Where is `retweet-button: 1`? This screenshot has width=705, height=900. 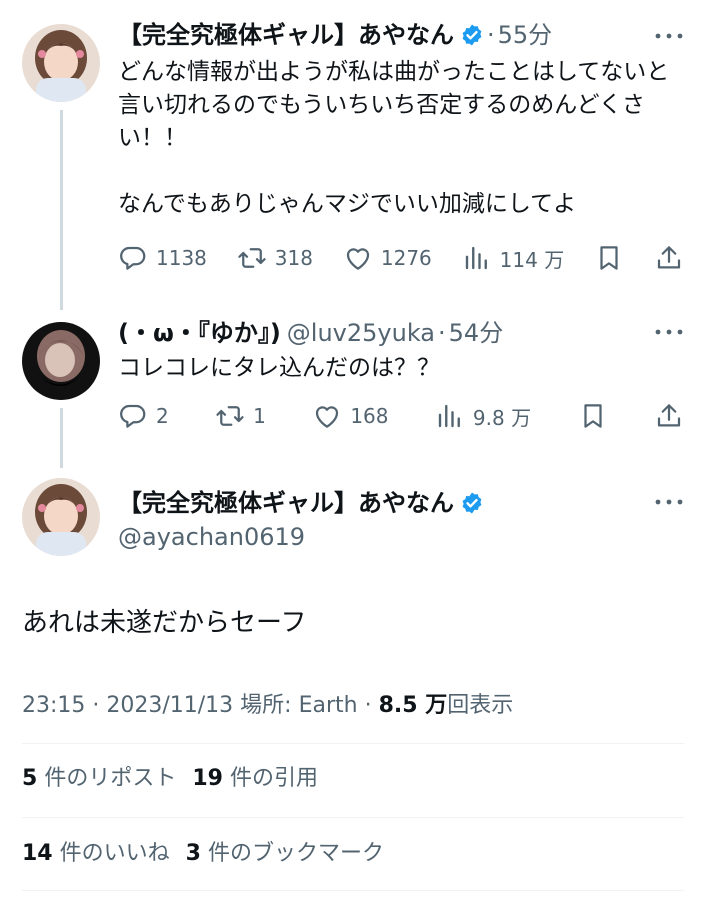
retweet-button: 1 is located at coordinates (240, 416).